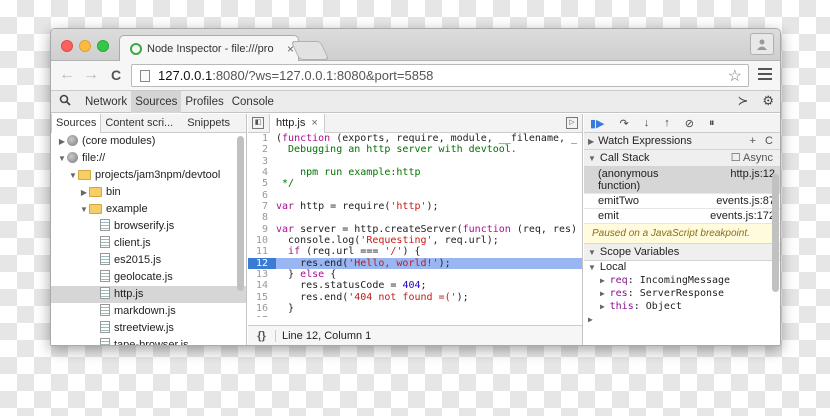 This screenshot has height=416, width=830. What do you see at coordinates (415, 195) in the screenshot?
I see `code-line: 6` at bounding box center [415, 195].